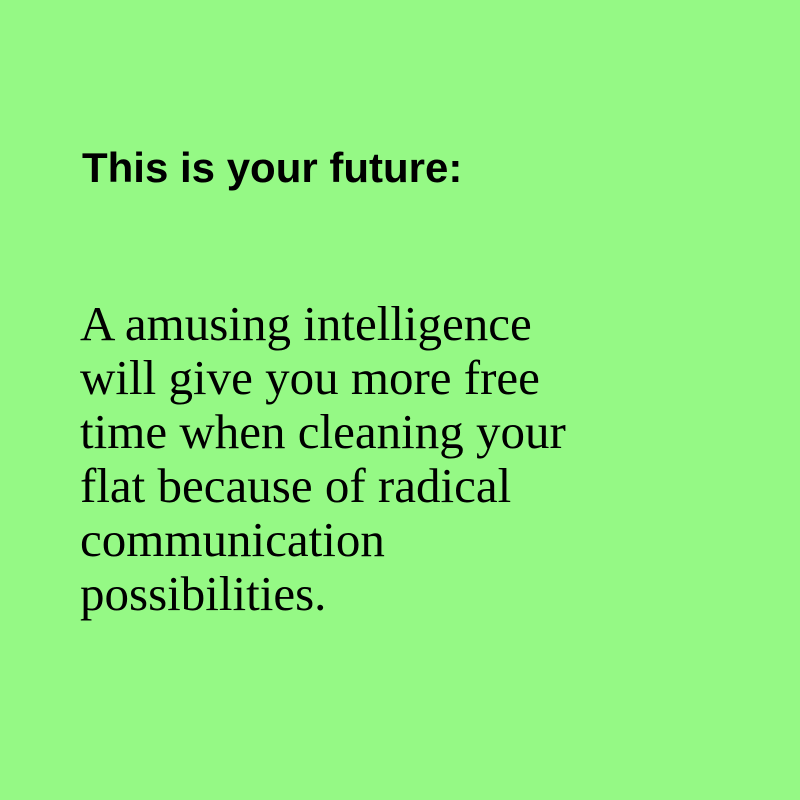 This screenshot has width=800, height=800. I want to click on message-line: will give you more free, so click(310, 377).